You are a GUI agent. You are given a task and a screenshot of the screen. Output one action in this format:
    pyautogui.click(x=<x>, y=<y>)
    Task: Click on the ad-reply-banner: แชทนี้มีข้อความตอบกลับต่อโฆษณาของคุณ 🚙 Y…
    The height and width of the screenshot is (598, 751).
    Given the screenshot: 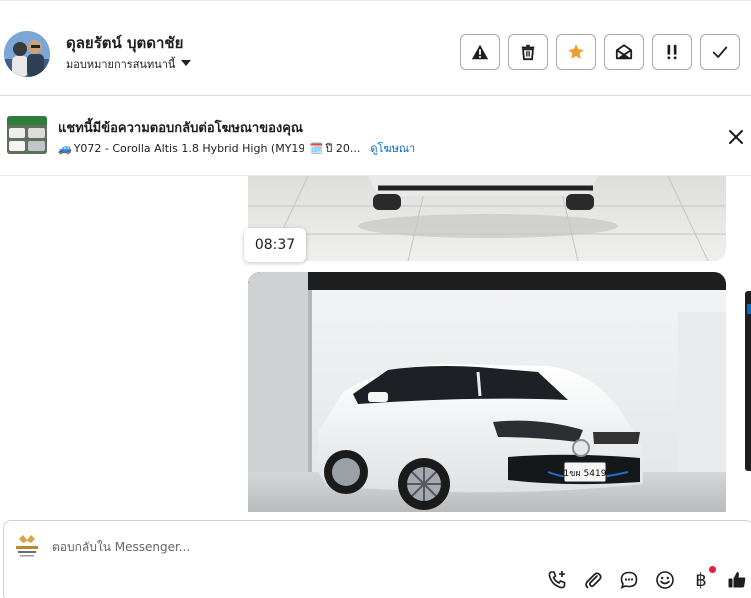 What is the action you would take?
    pyautogui.click(x=375, y=136)
    